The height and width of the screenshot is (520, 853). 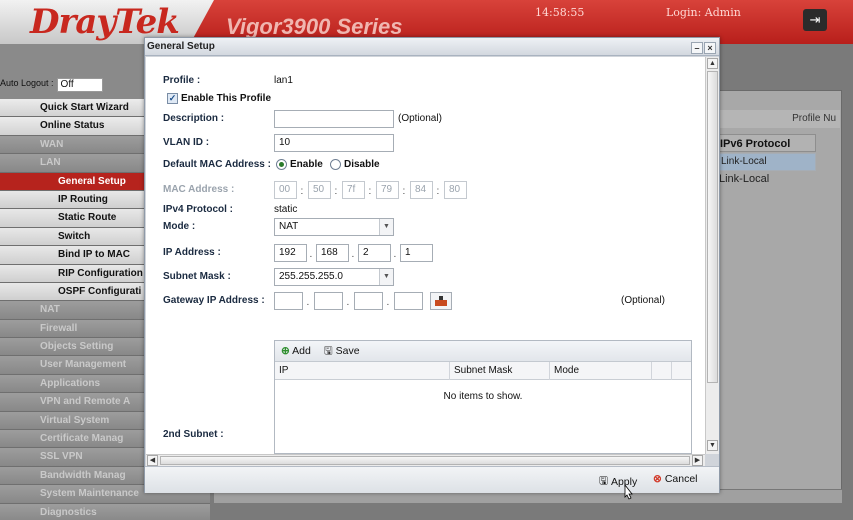 I want to click on default-mac-disable-radio: Disable, so click(x=355, y=164).